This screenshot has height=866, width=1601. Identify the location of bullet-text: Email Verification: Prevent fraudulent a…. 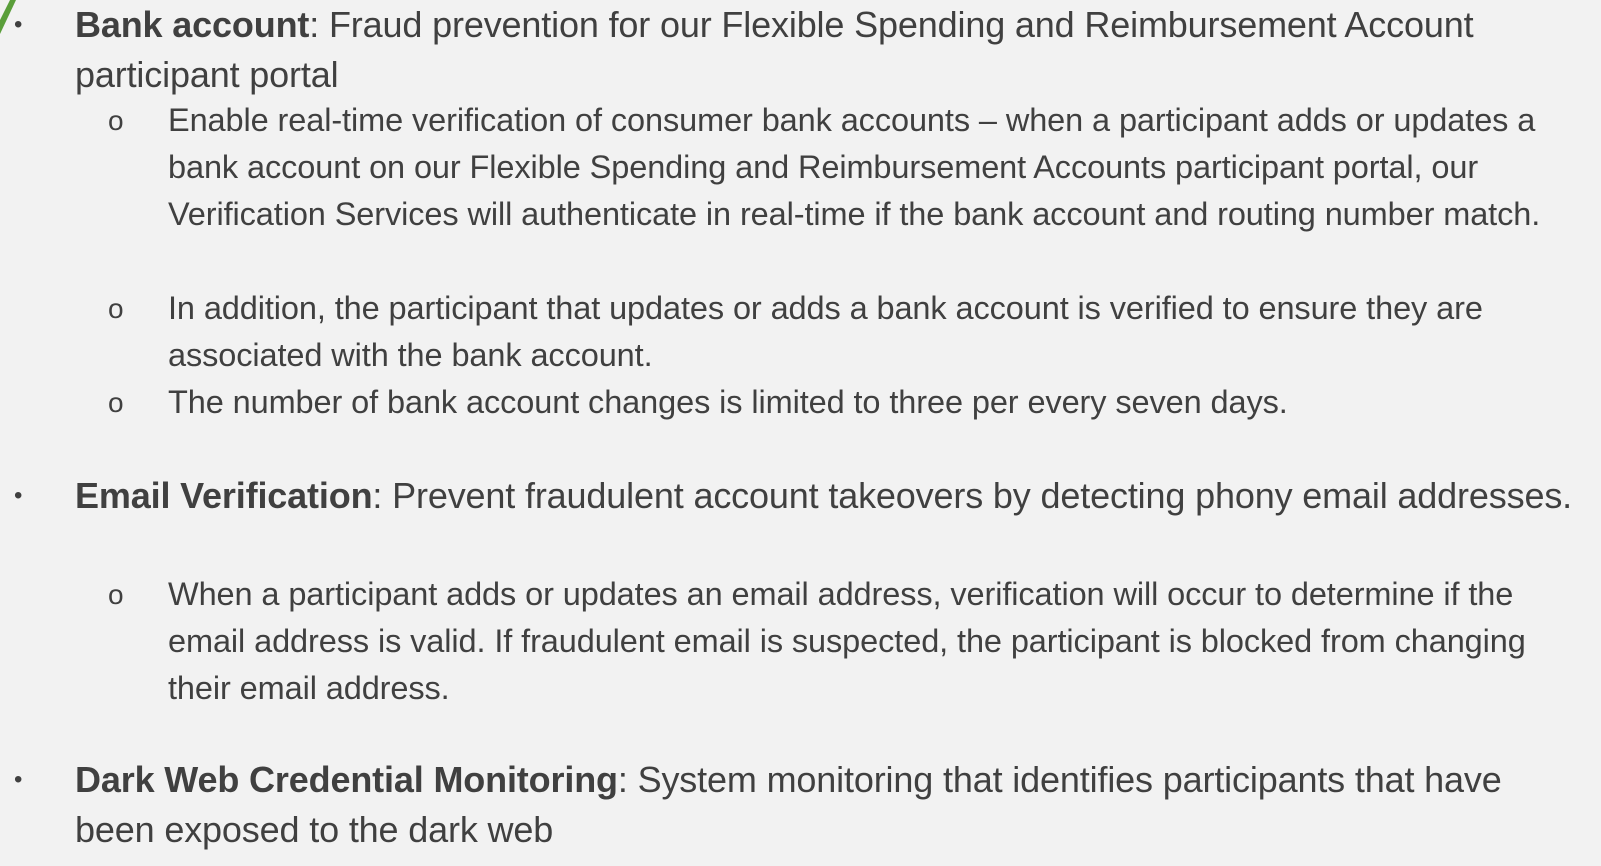
(830, 496).